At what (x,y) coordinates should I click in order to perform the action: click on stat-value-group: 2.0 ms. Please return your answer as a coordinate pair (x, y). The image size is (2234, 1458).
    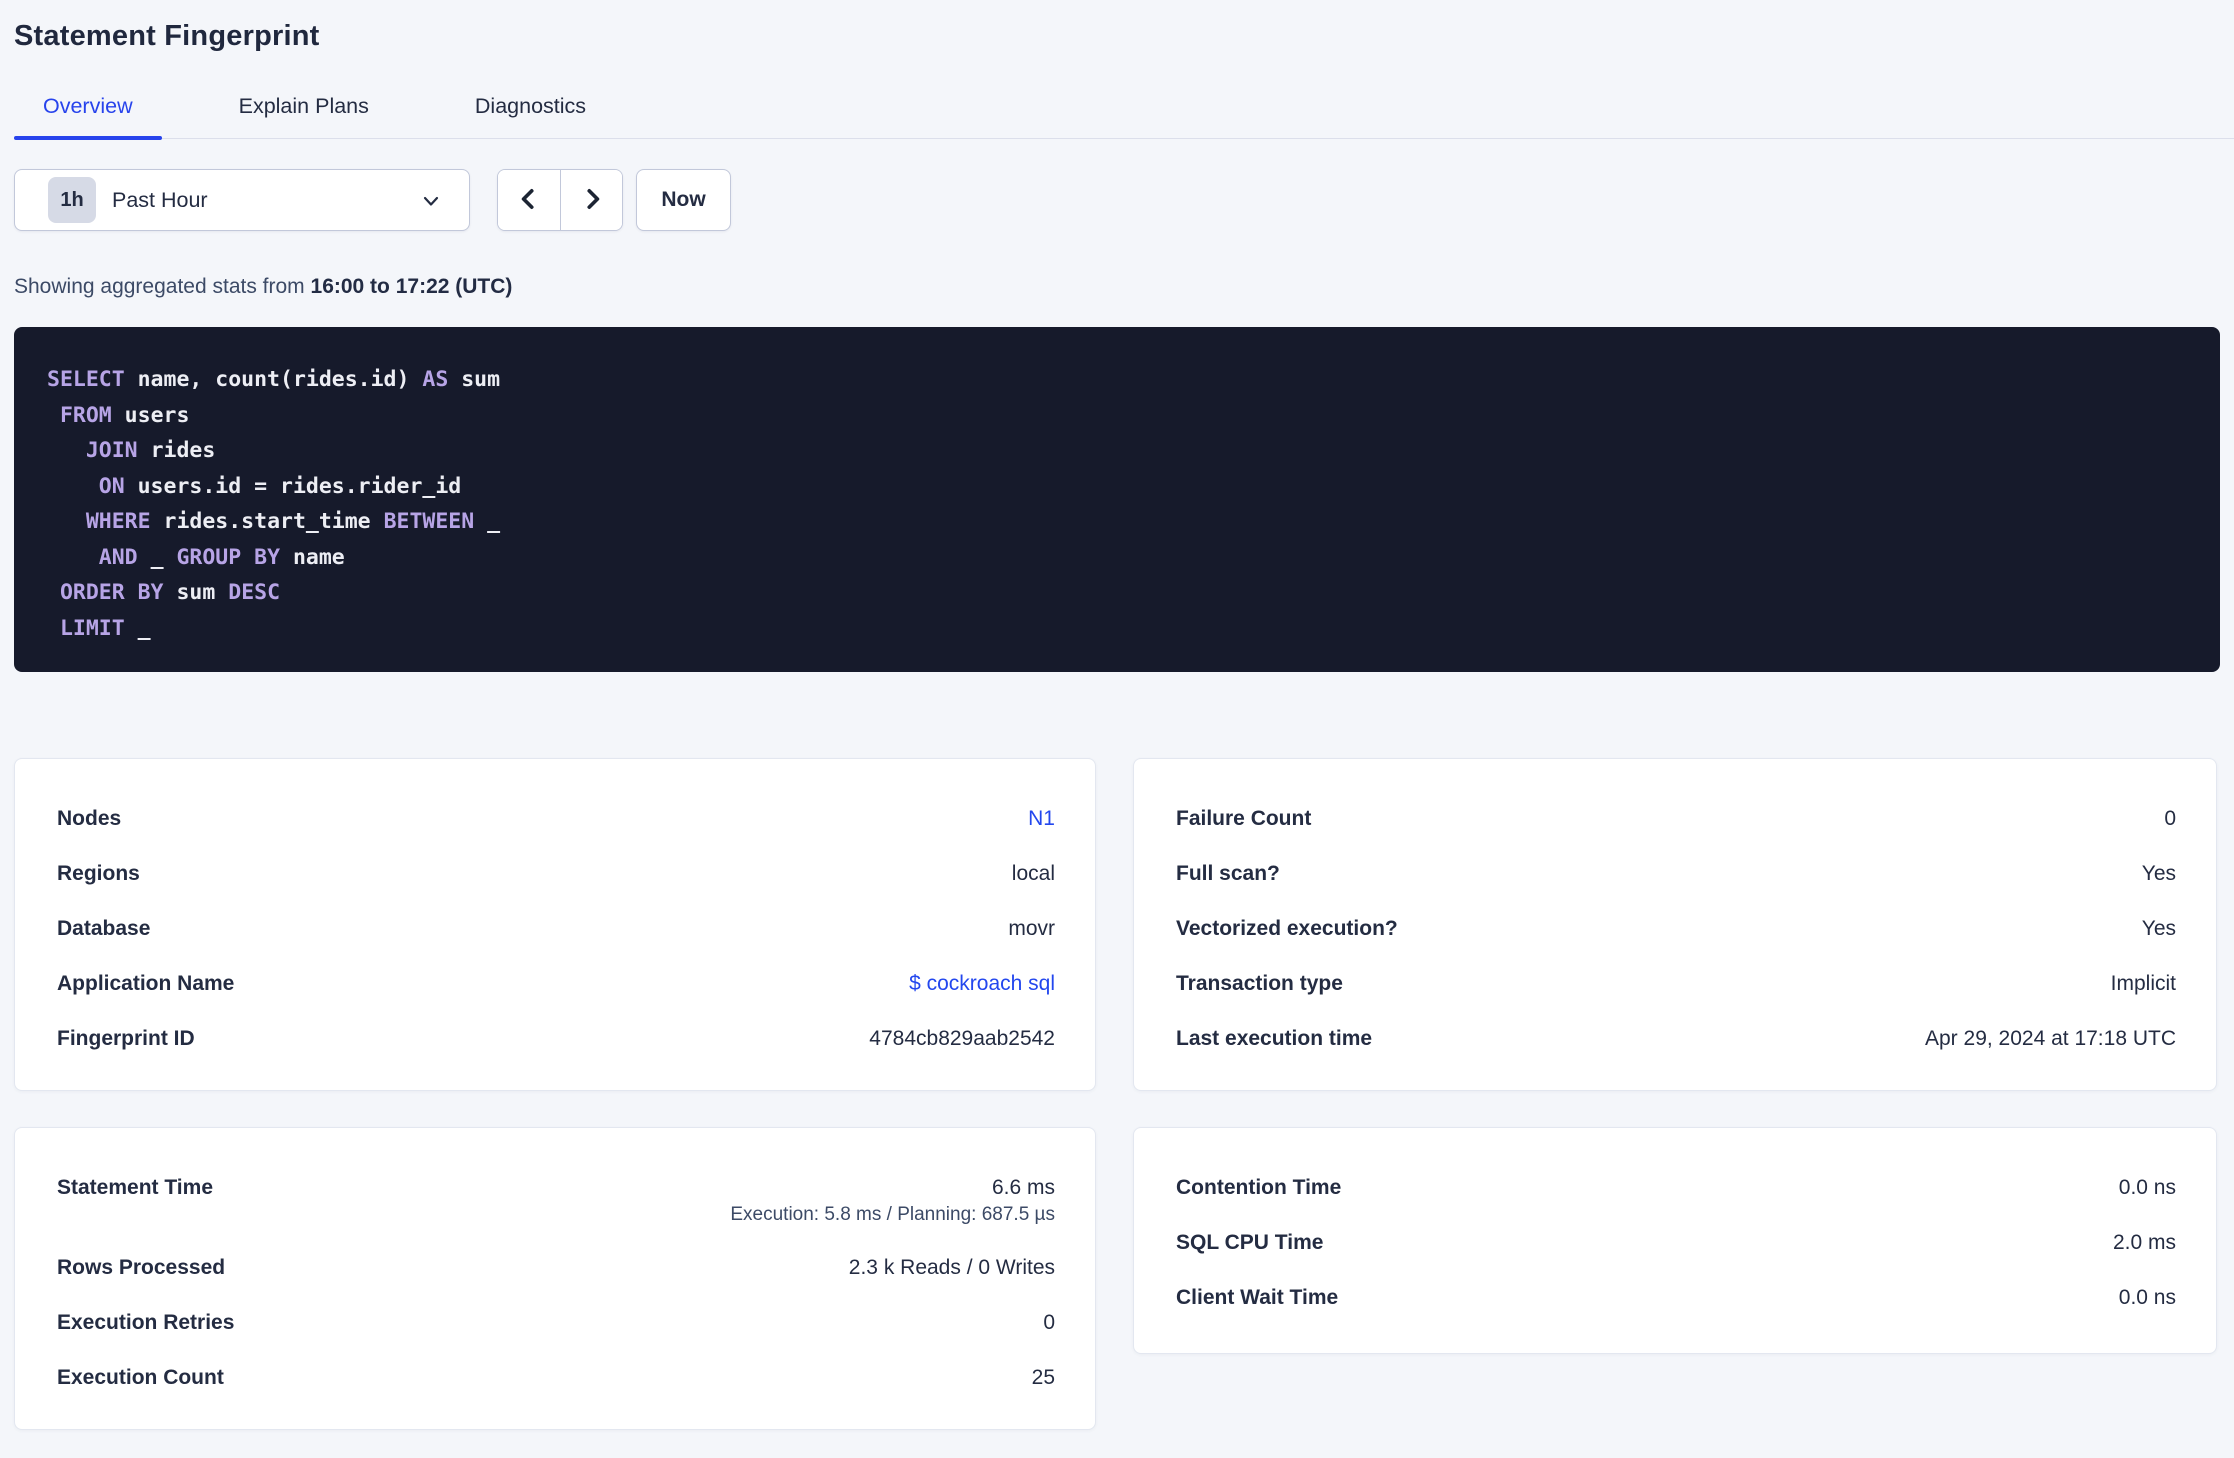
    Looking at the image, I should click on (2144, 1242).